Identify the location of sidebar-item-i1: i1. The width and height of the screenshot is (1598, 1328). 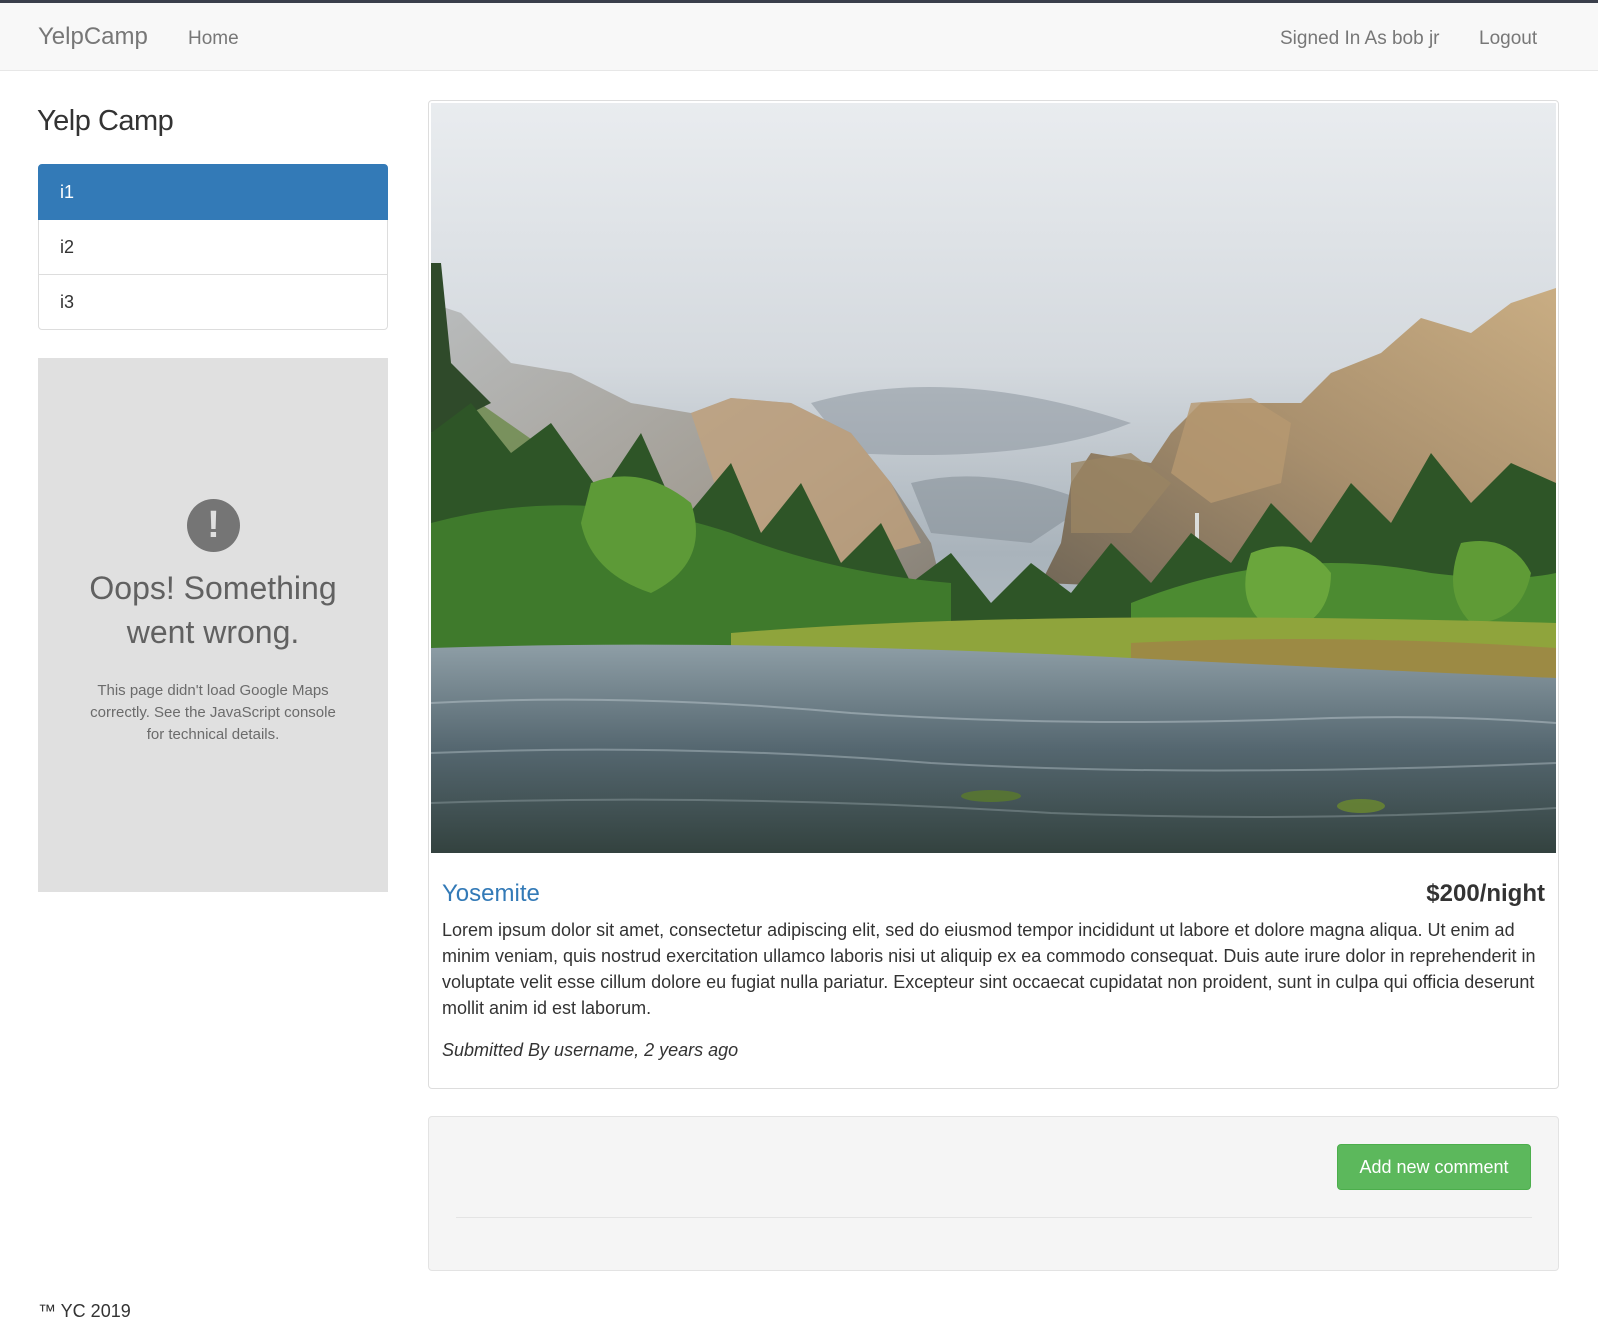
(213, 192).